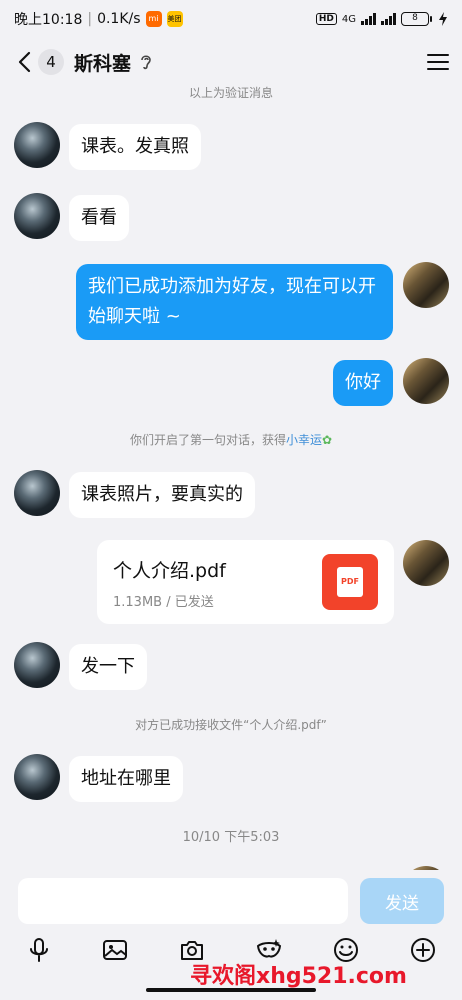 The image size is (462, 1000). What do you see at coordinates (298, 976) in the screenshot?
I see `watermark: 寻欢阁xhg521.com` at bounding box center [298, 976].